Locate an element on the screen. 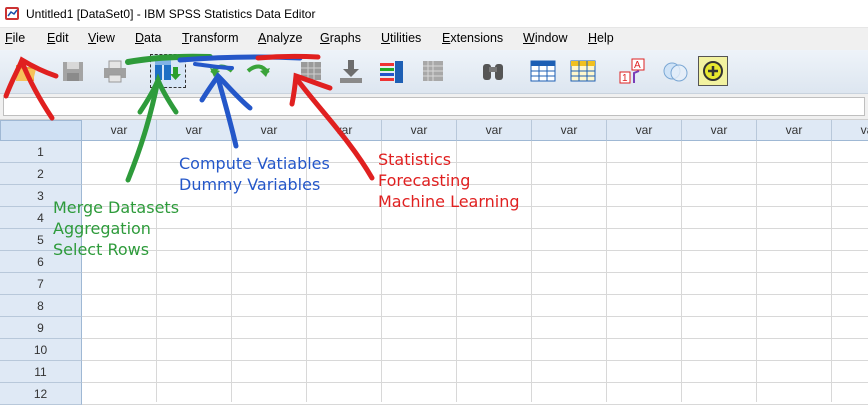 This screenshot has height=405, width=868. goto-variable-icon is located at coordinates (351, 71).